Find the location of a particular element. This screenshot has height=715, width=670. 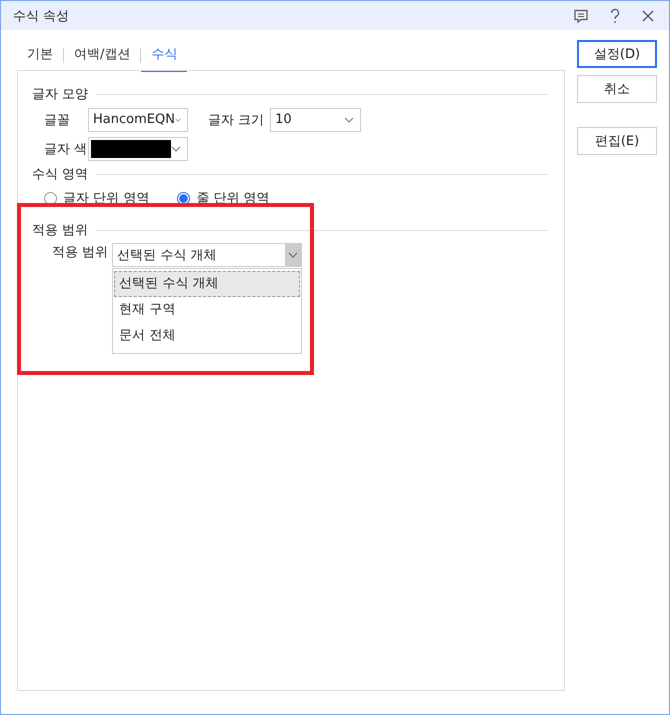

close-icon is located at coordinates (648, 15).